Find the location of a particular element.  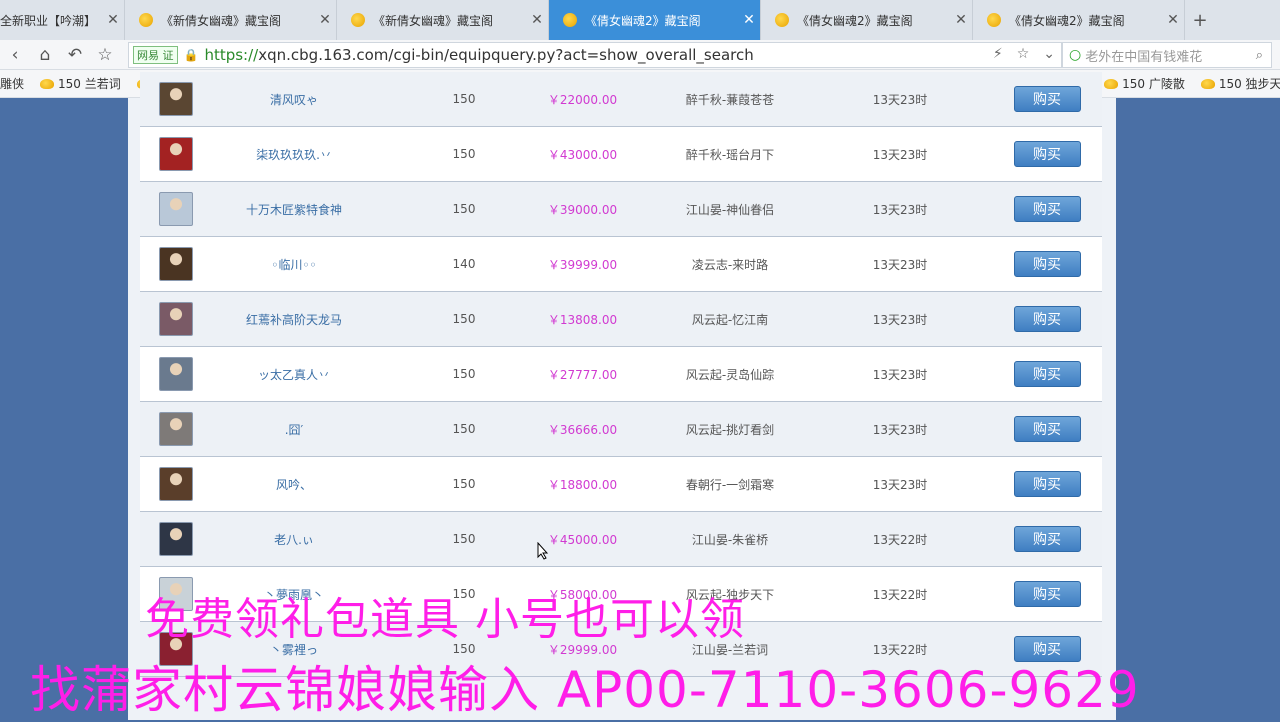

bookmark-item: 150 广陵散 is located at coordinates (1144, 83).